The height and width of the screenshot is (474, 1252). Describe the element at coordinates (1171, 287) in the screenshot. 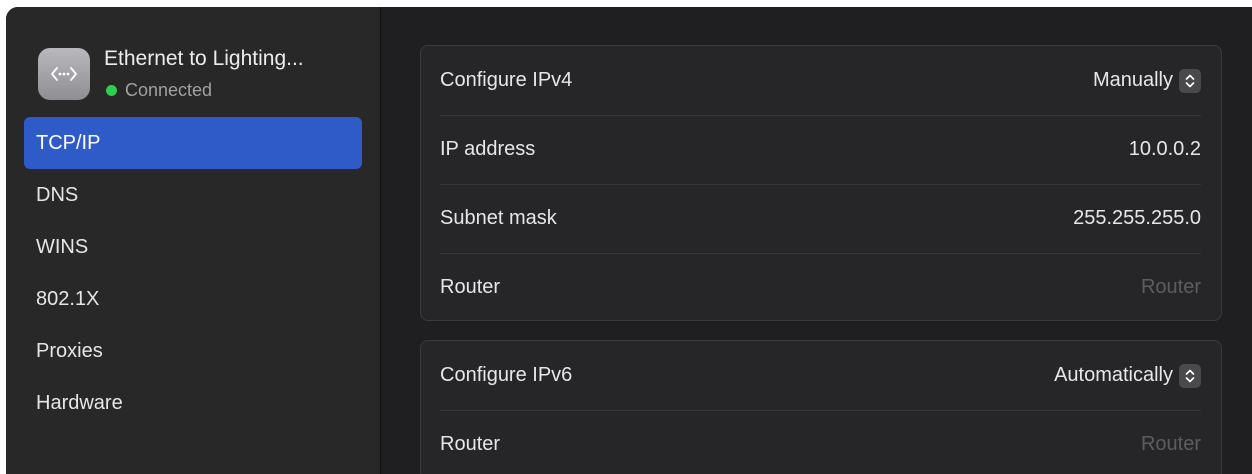

I see `ipv4-router-field: Router` at that location.